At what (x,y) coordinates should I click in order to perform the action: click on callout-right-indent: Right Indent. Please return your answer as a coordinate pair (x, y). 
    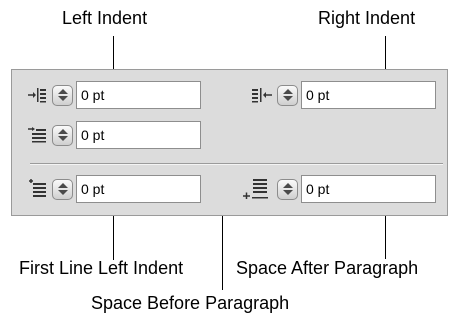
    Looking at the image, I should click on (367, 18).